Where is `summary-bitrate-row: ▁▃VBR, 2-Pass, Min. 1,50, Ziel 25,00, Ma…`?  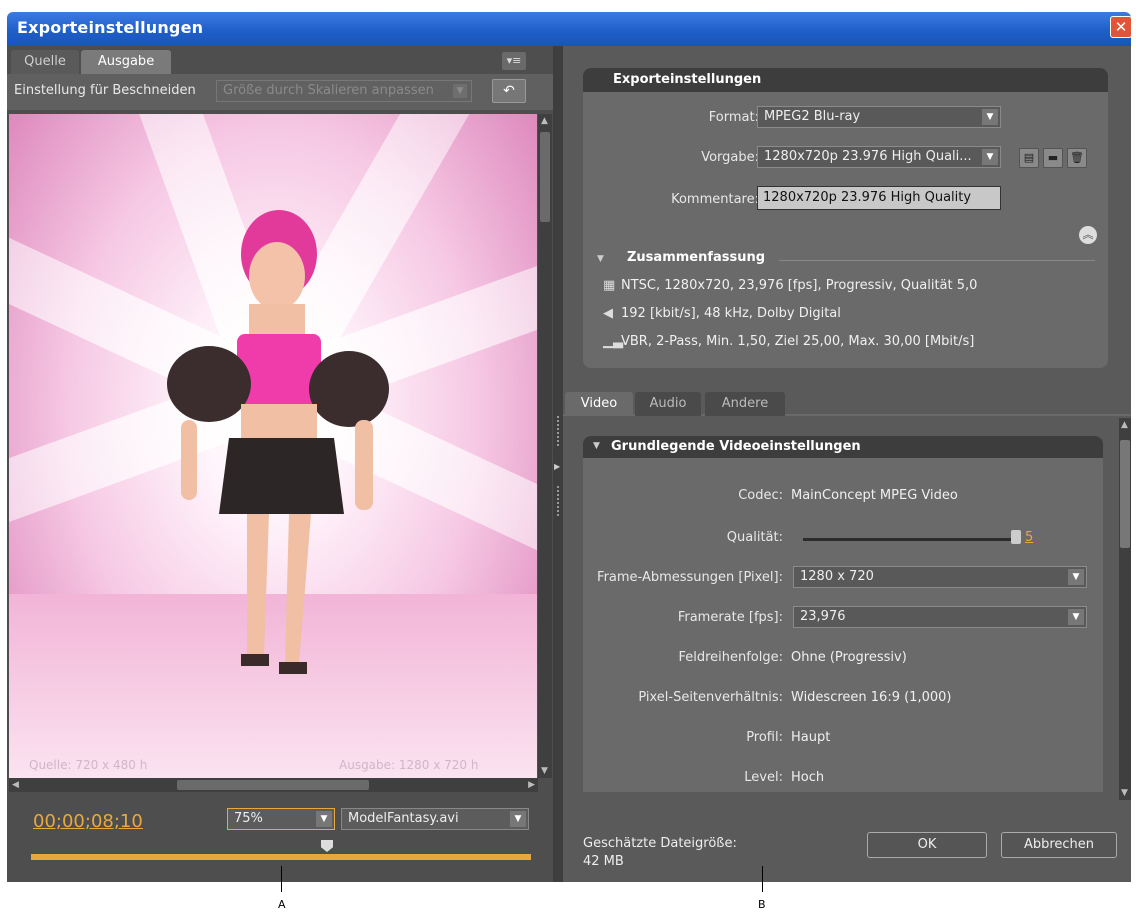
summary-bitrate-row: ▁▃VBR, 2-Pass, Min. 1,50, Ziel 25,00, Ma… is located at coordinates (789, 341).